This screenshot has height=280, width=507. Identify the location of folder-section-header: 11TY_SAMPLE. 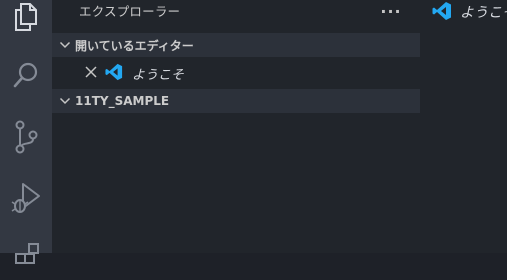
(236, 101).